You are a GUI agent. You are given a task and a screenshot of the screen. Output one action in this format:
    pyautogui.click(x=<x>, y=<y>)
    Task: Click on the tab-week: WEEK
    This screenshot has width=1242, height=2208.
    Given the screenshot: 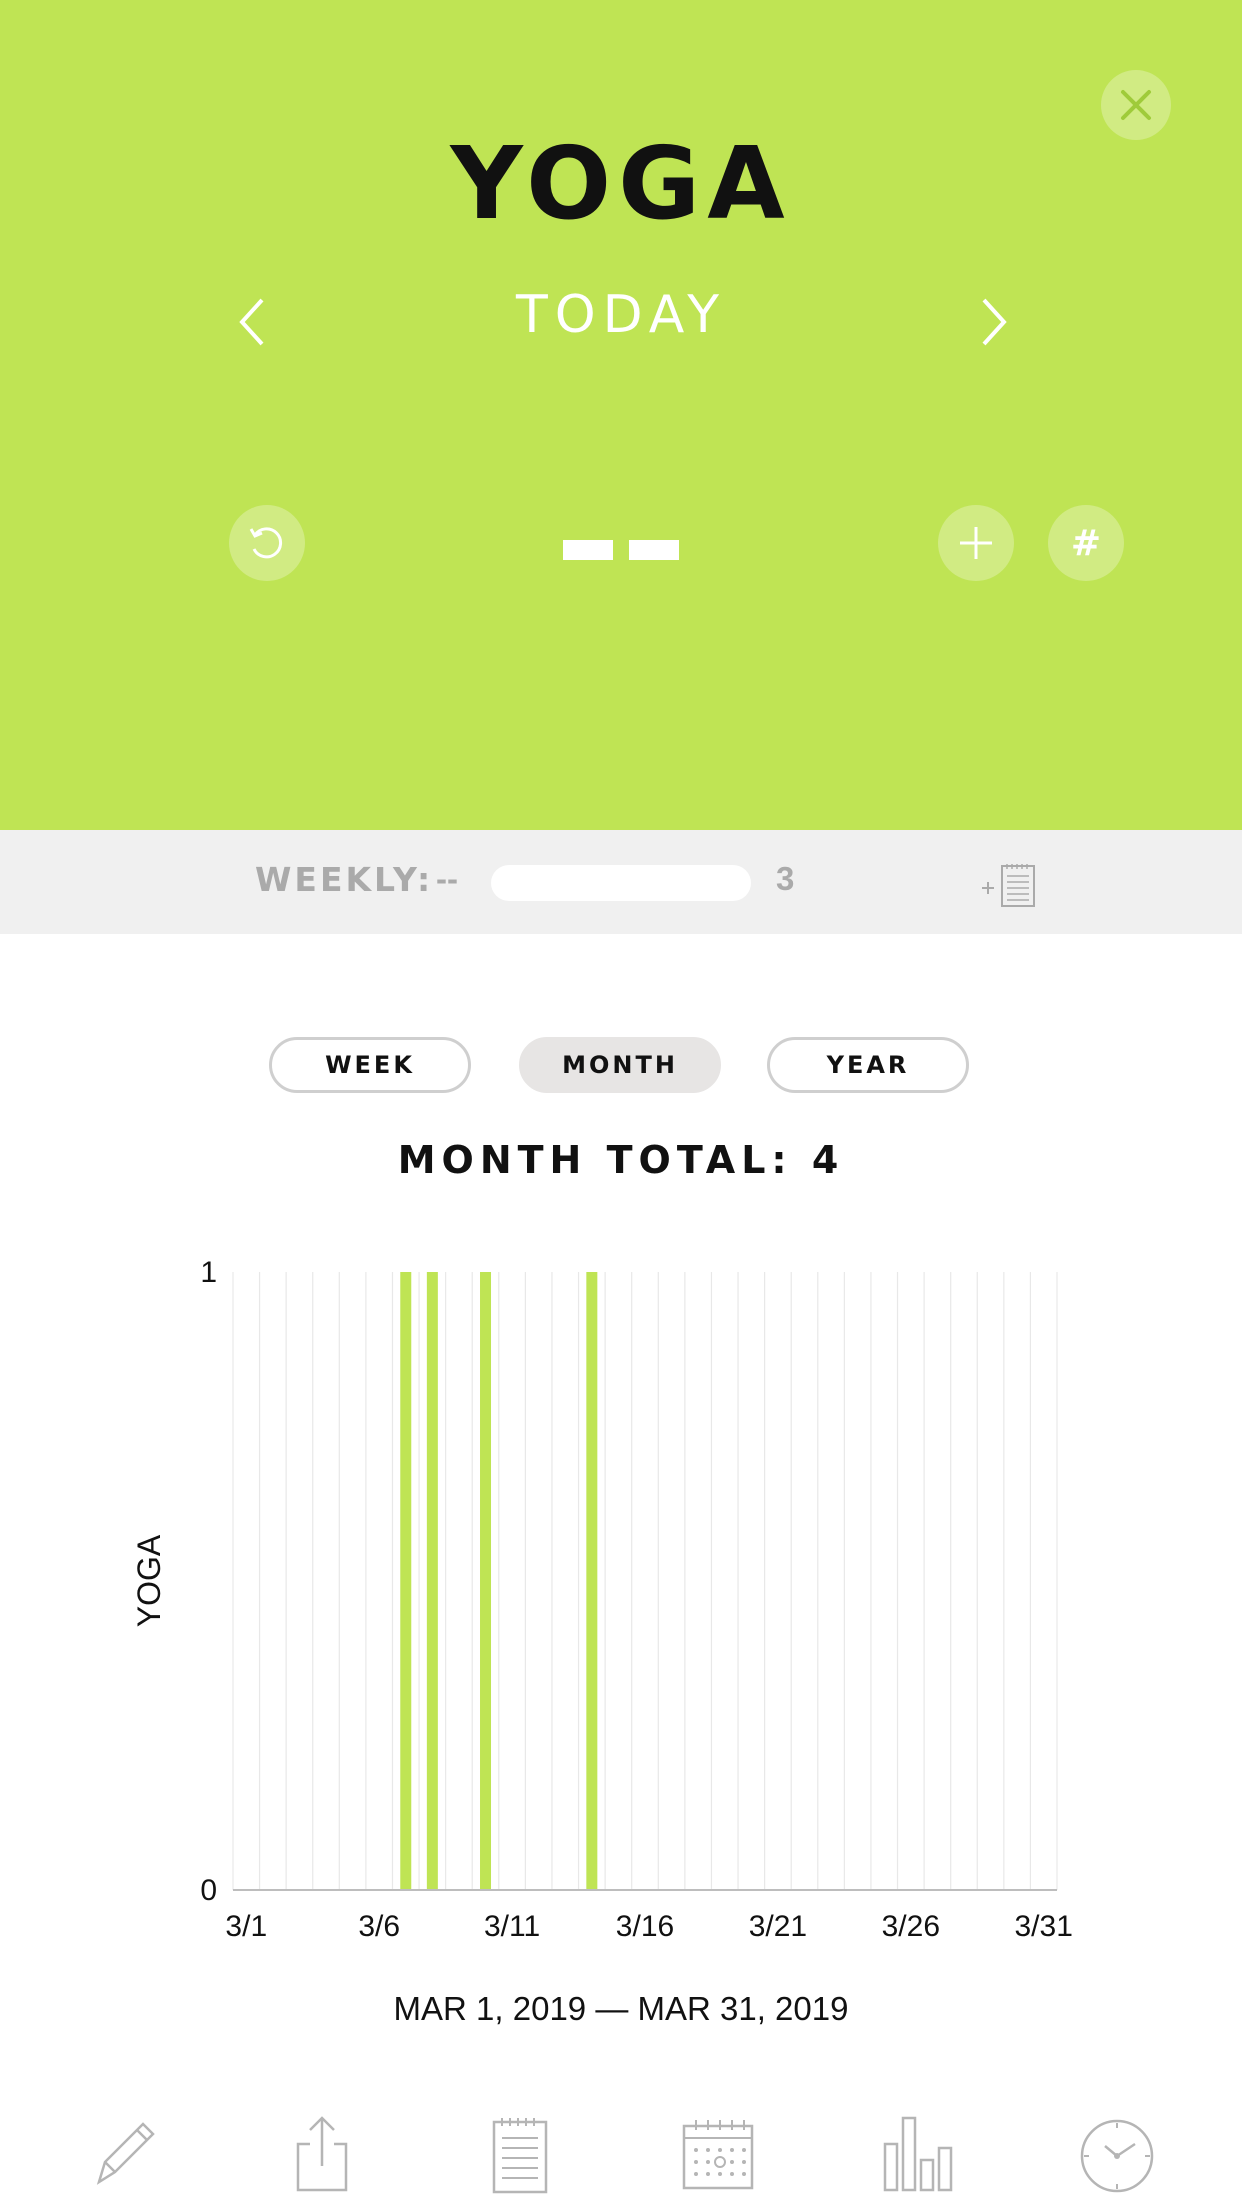 What is the action you would take?
    pyautogui.click(x=370, y=1065)
    